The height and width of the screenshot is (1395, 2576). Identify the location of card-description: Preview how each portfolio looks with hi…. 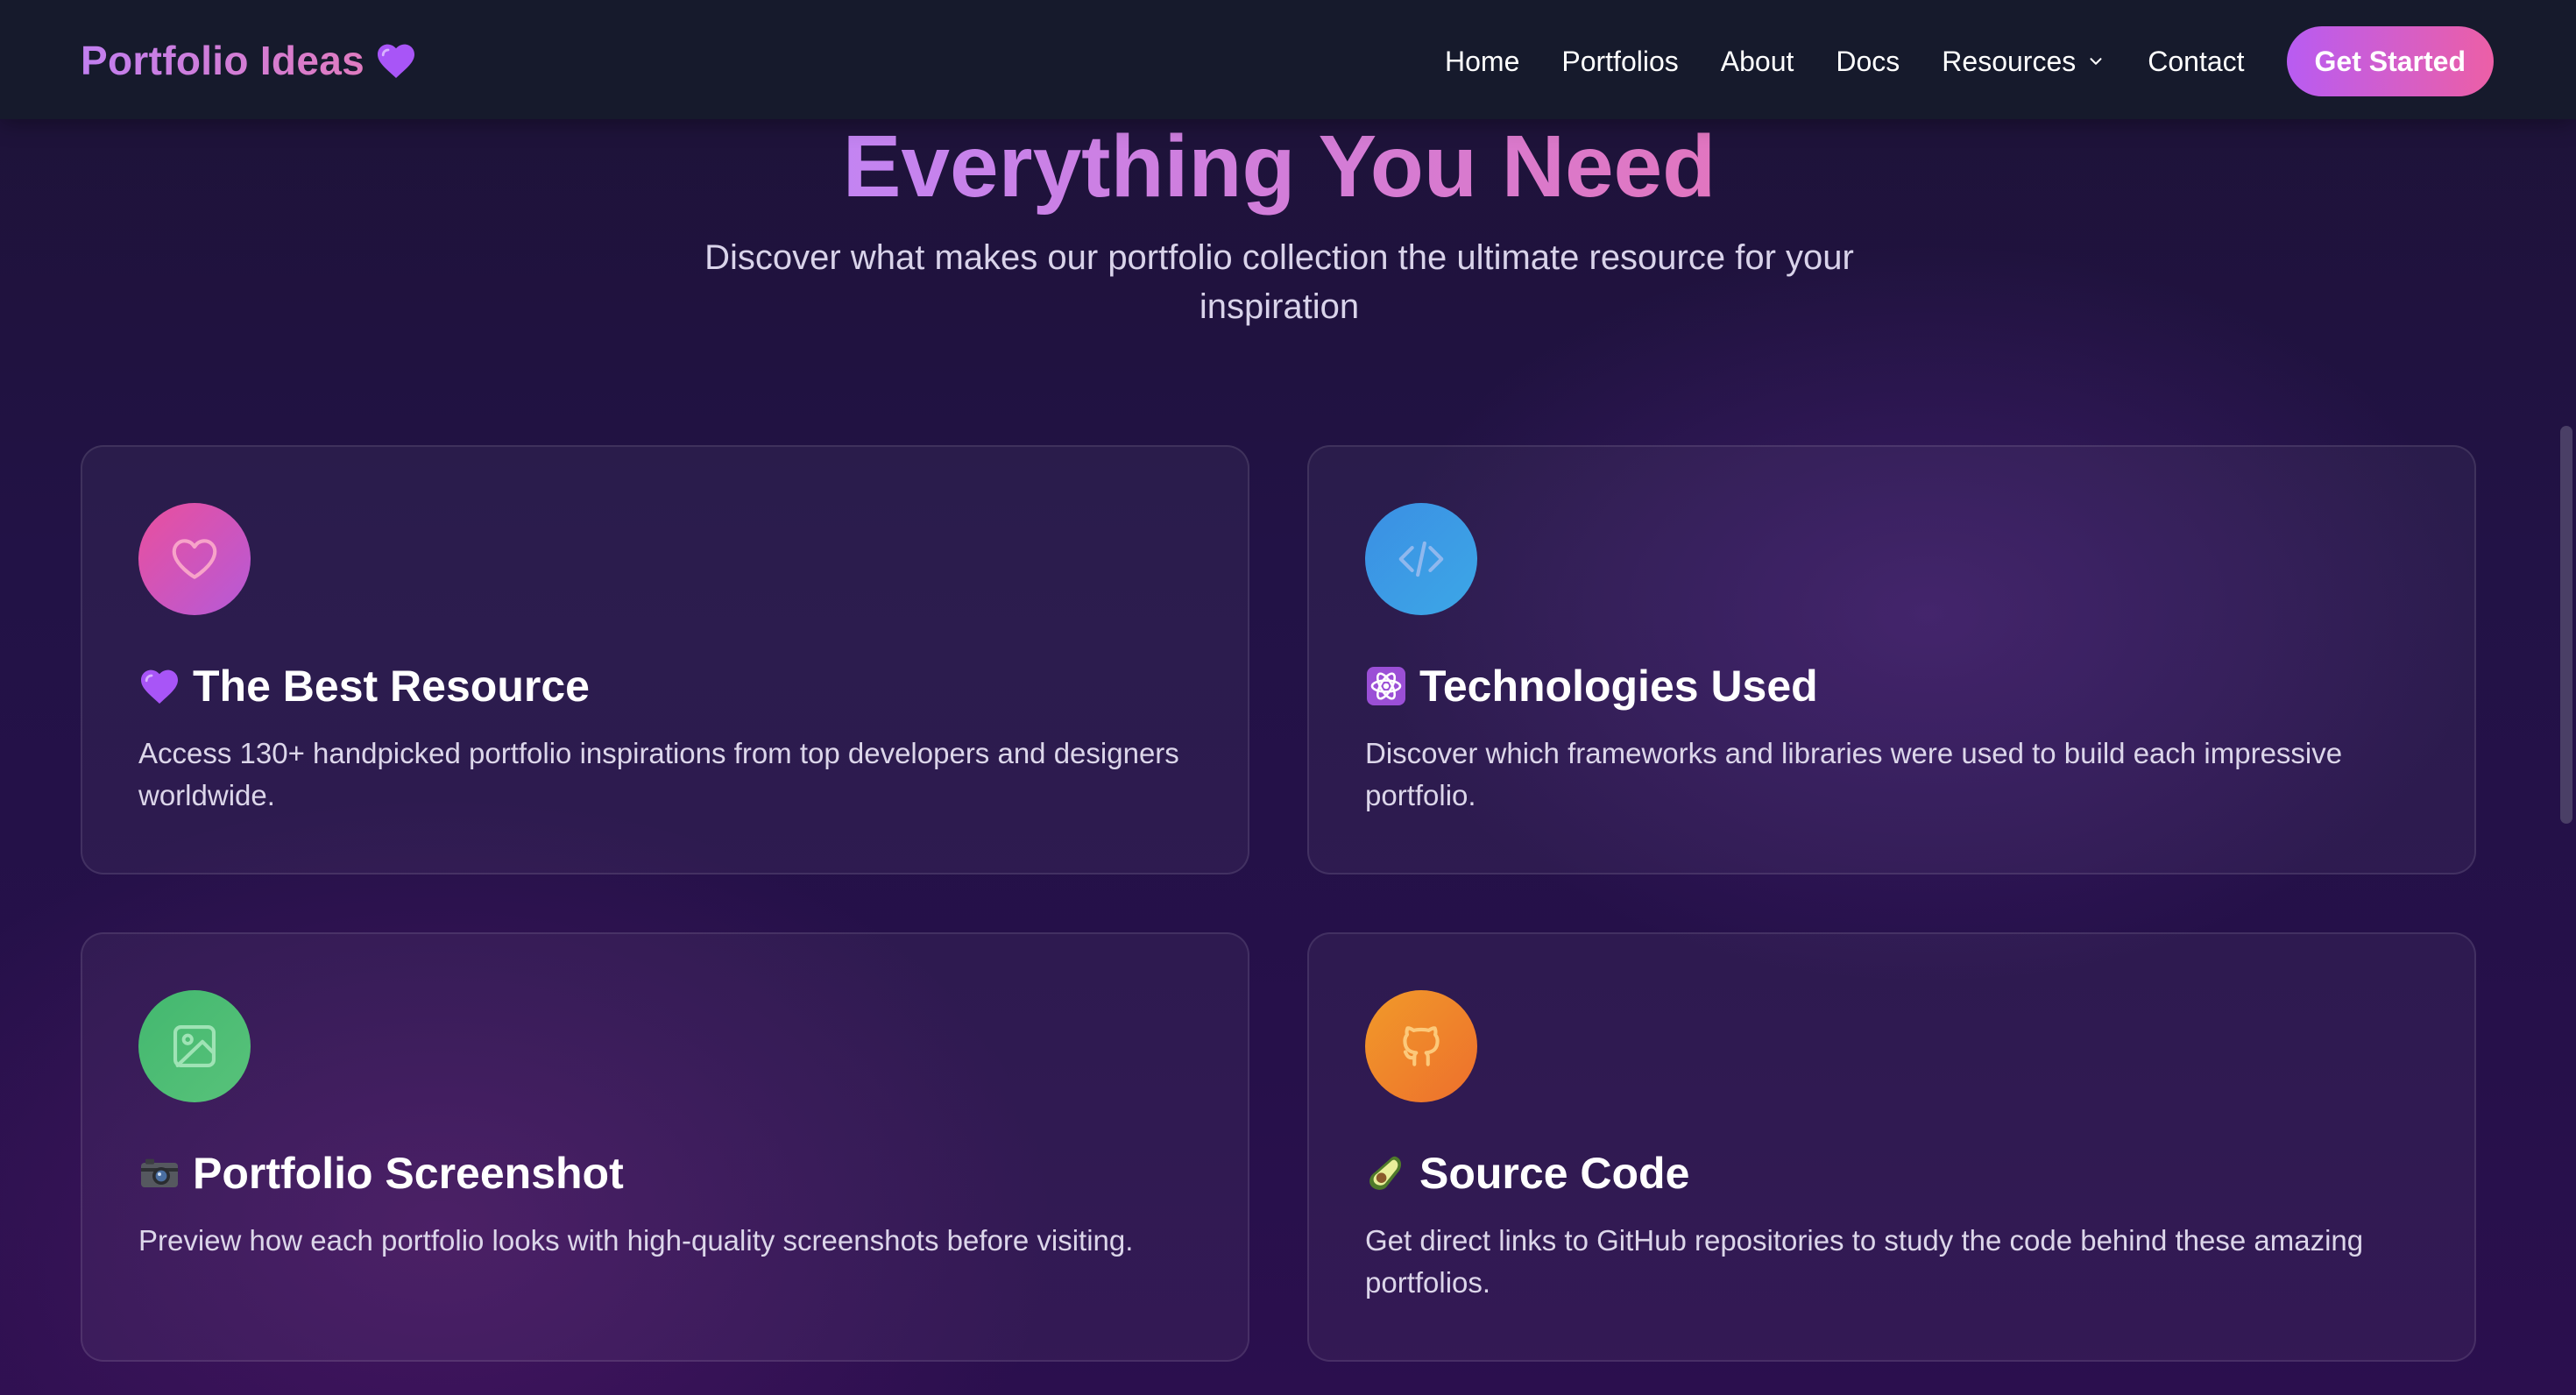
(636, 1240).